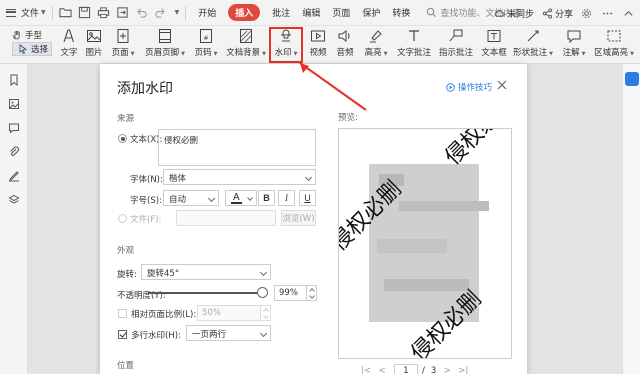  I want to click on underline-button: U, so click(307, 198).